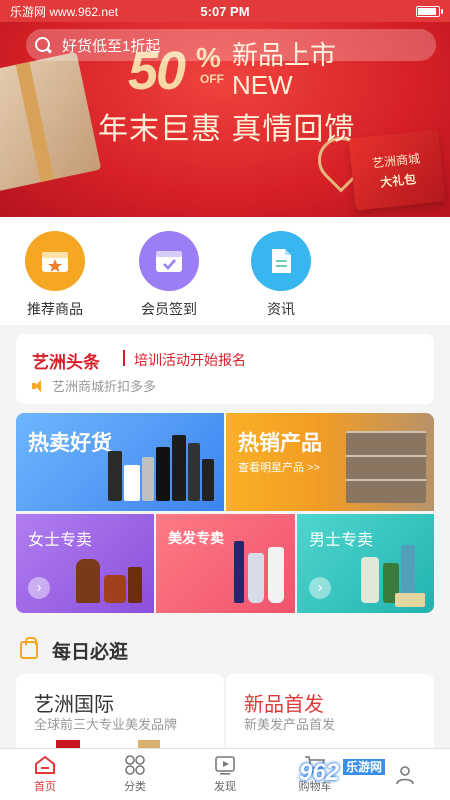  Describe the element at coordinates (212, 79) in the screenshot. I see `banner-off: OFF` at that location.